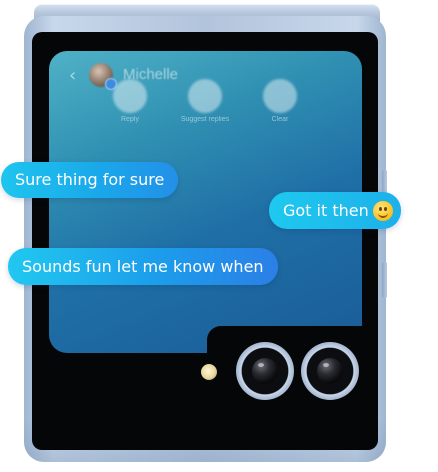  I want to click on smiley-emoji-icon, so click(382, 210).